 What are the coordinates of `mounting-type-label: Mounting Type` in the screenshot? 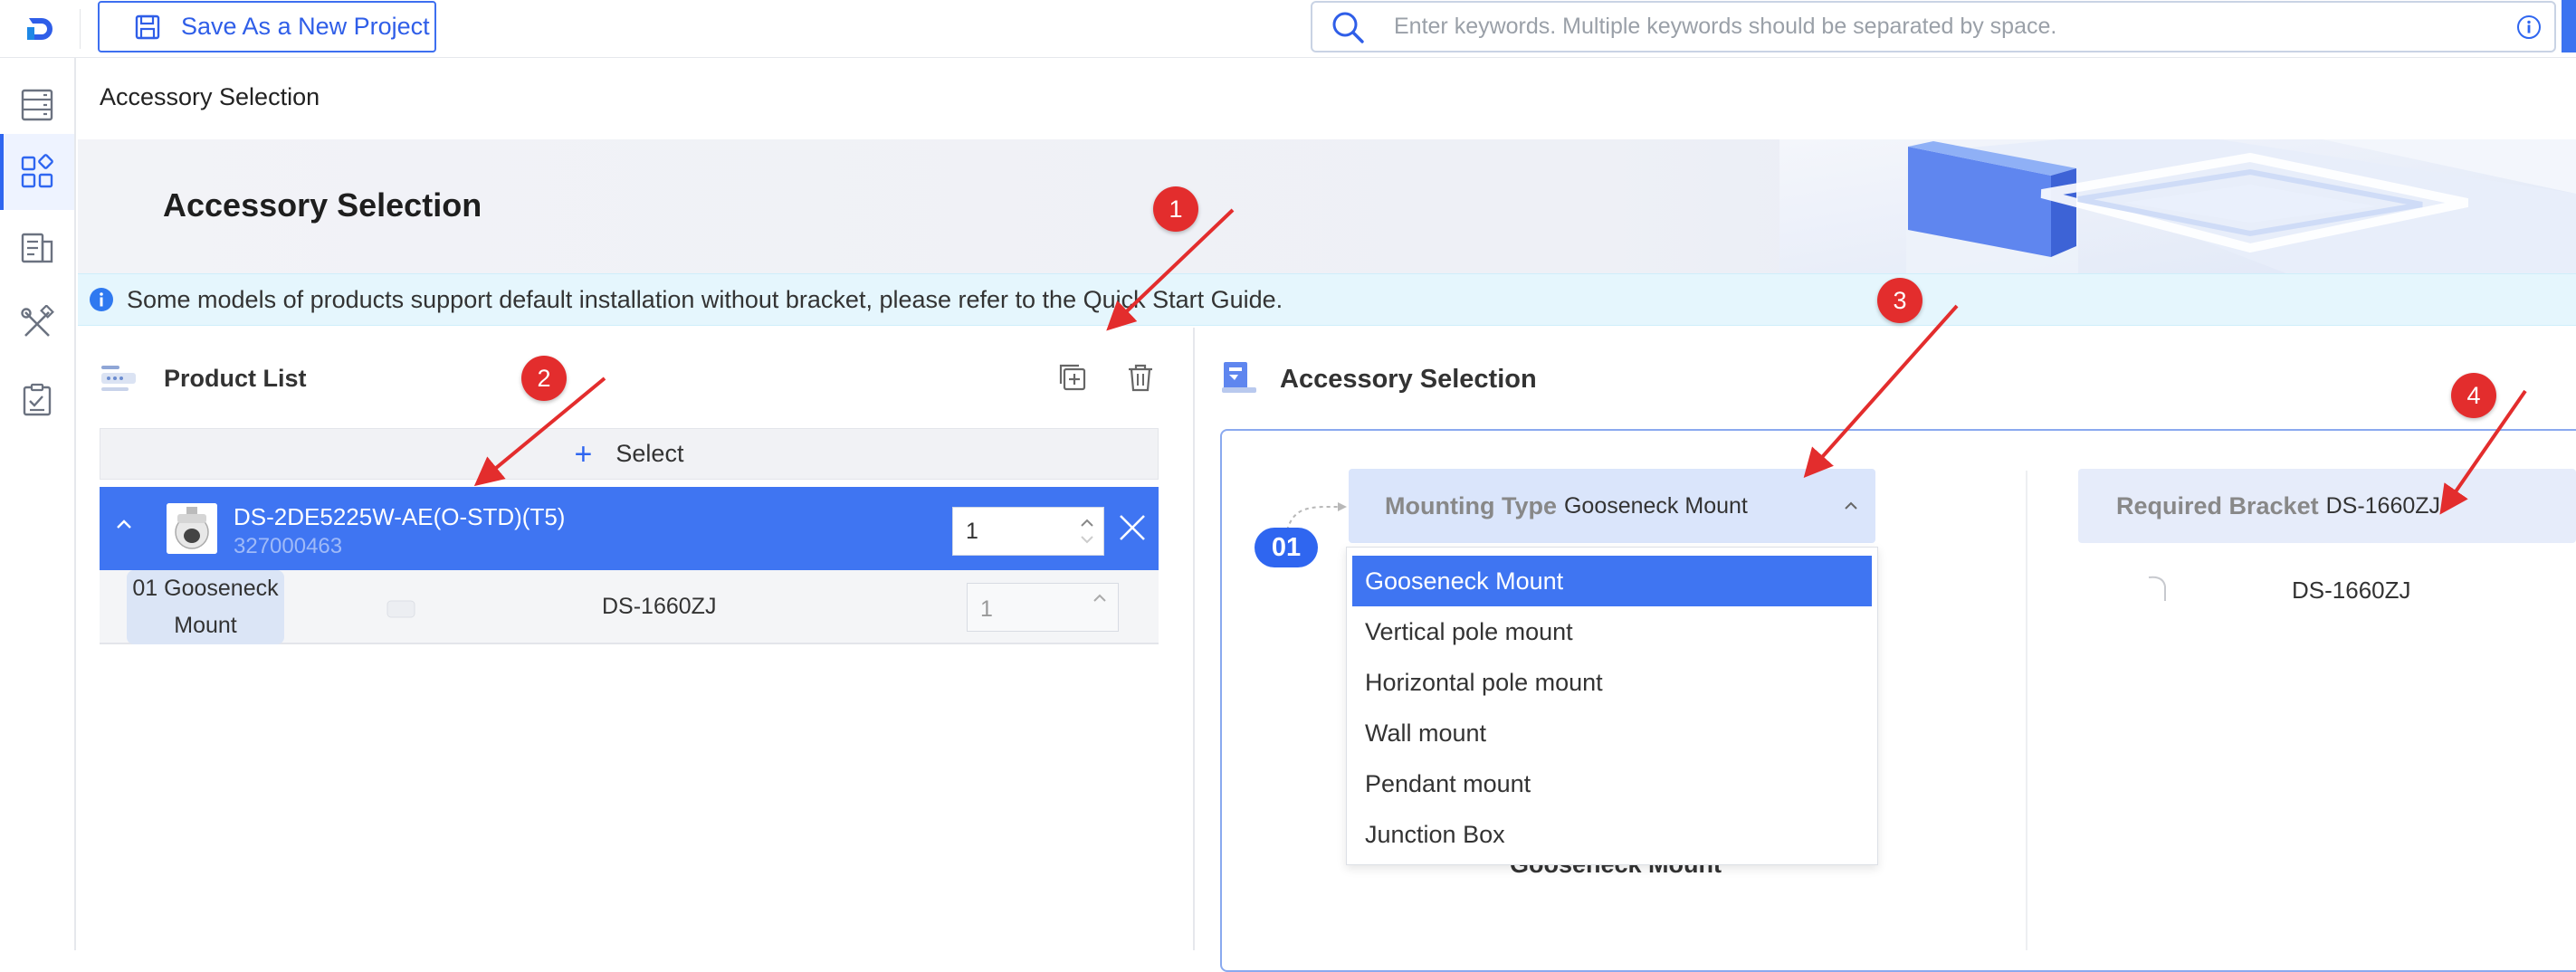 It's located at (1471, 505).